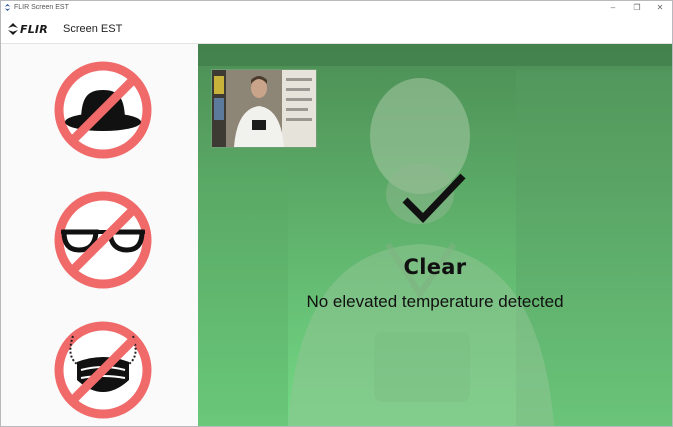 The height and width of the screenshot is (427, 673). Describe the element at coordinates (336, 8) in the screenshot. I see `title-bar: FLIR Screen EST – ❐ ✕` at that location.